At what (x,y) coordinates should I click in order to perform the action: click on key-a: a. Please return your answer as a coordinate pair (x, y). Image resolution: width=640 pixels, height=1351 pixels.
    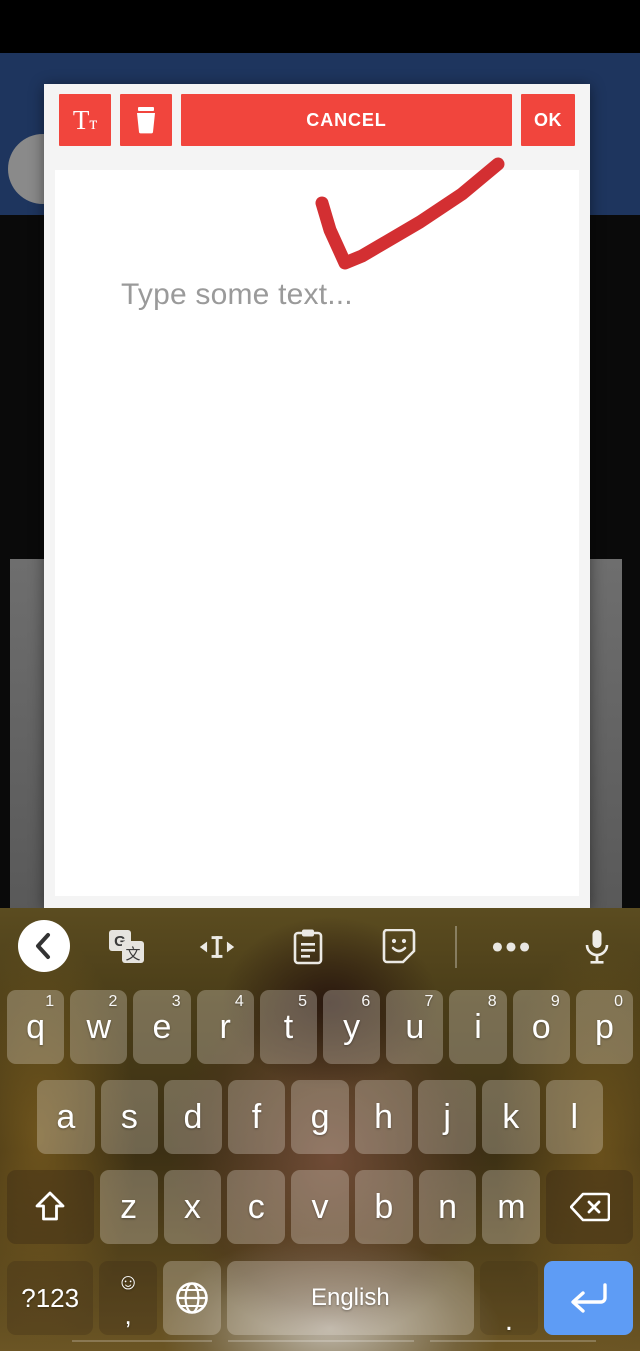
    Looking at the image, I should click on (66, 1117).